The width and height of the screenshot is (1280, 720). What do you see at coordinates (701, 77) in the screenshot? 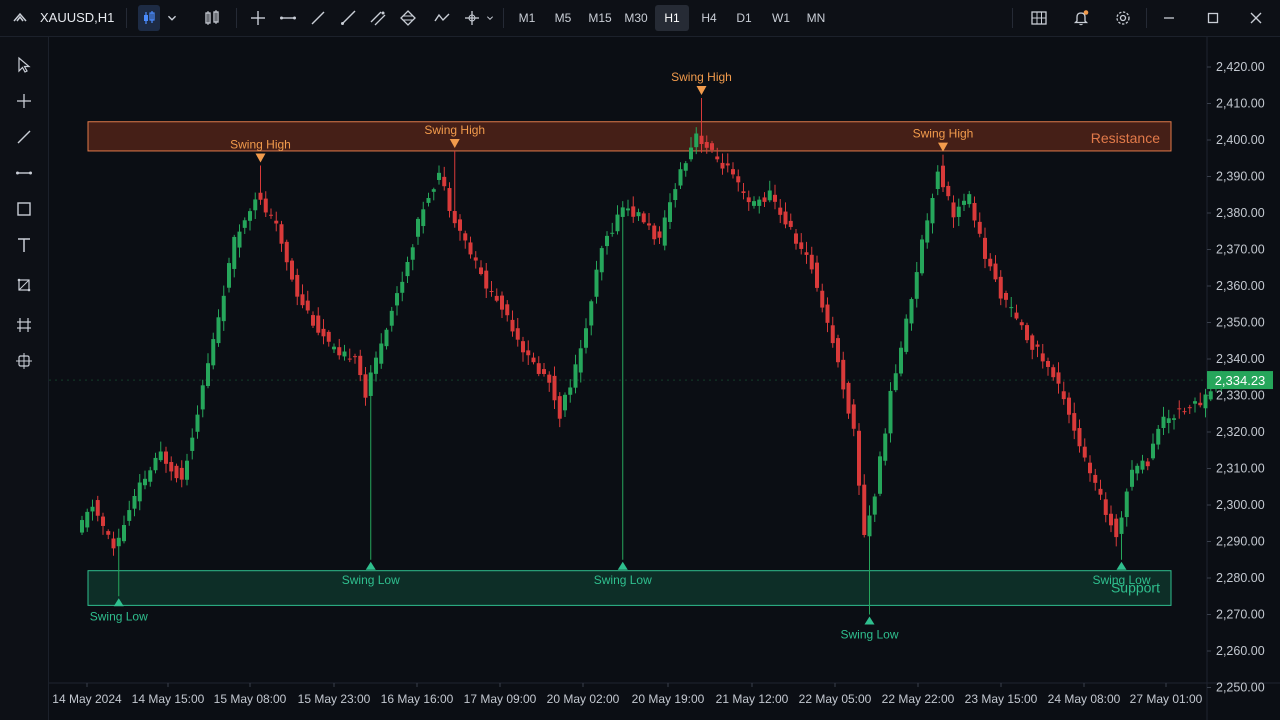
I see `swing-high-label: Swing High` at bounding box center [701, 77].